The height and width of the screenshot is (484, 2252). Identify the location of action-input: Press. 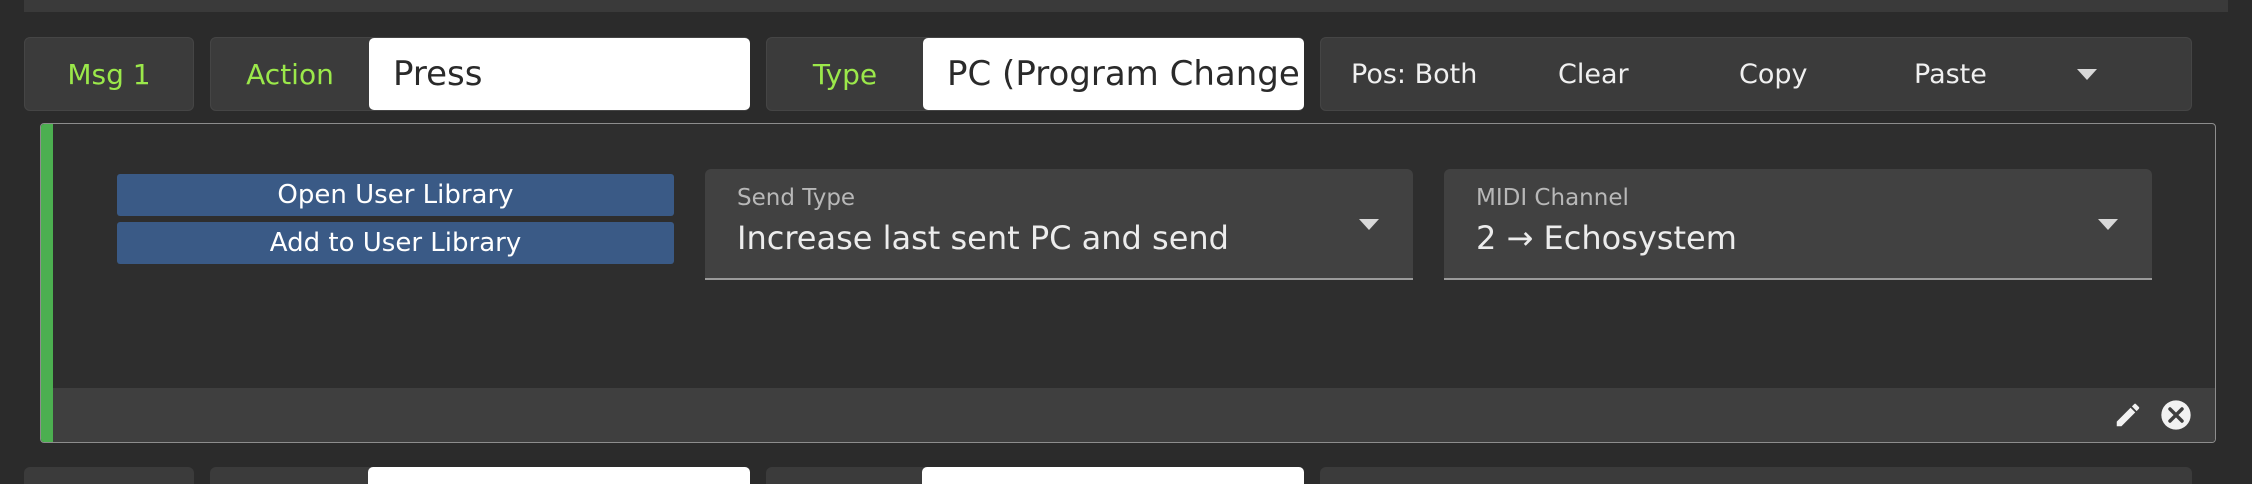
(559, 74).